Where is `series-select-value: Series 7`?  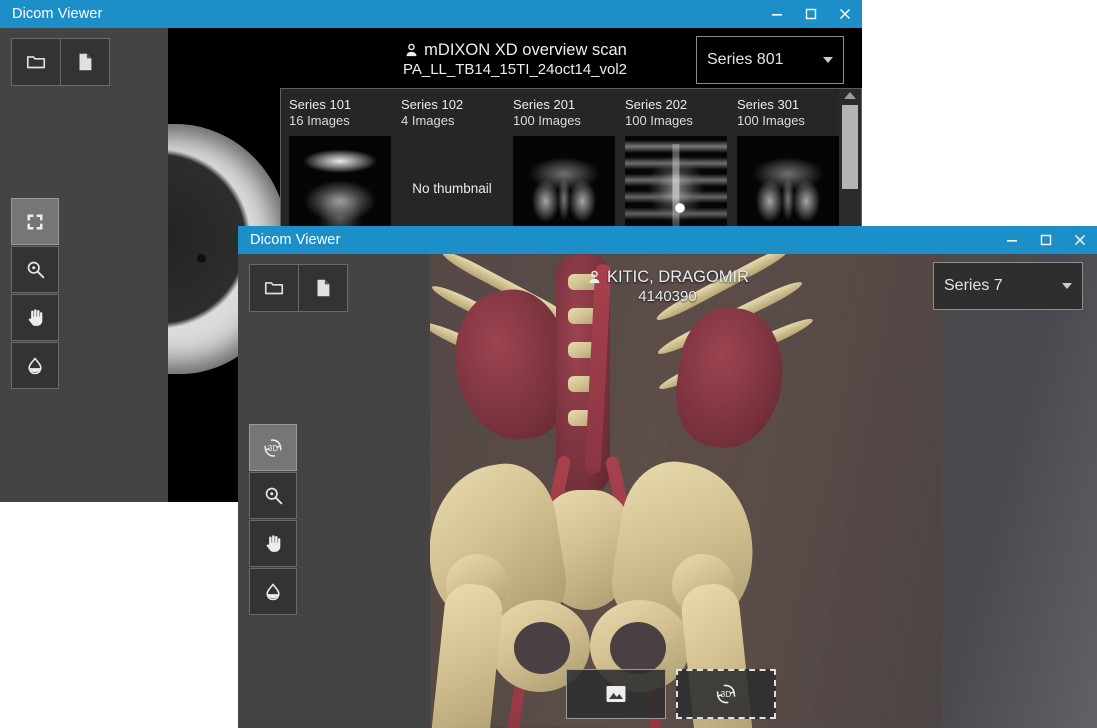 series-select-value: Series 7 is located at coordinates (973, 285).